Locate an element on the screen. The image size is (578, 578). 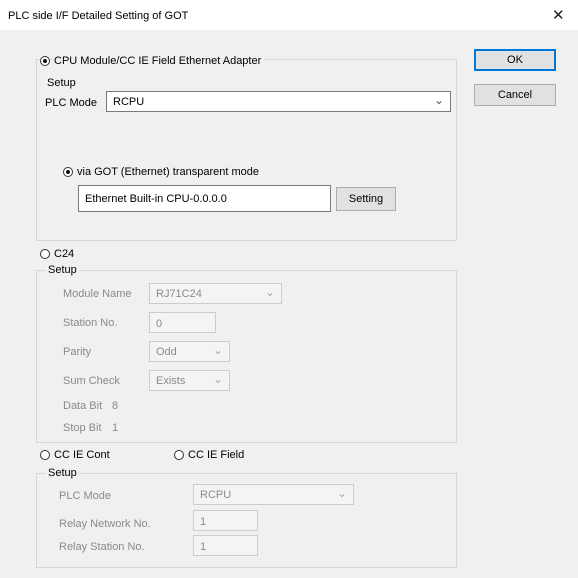
stop-bit-label: Stop Bit is located at coordinates (82, 428).